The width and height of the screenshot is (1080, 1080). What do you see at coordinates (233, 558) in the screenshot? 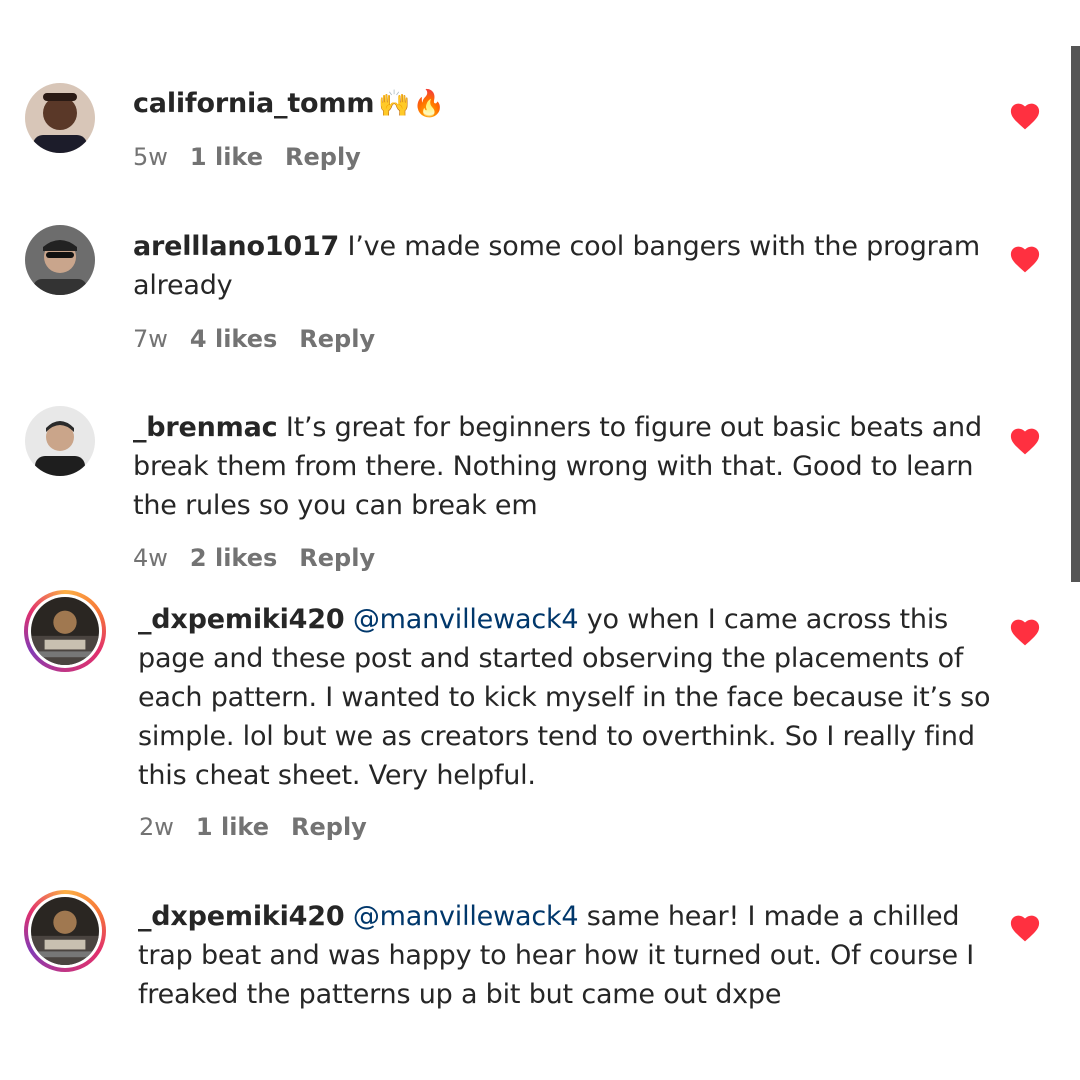
I see `likes-count: 2 likes` at bounding box center [233, 558].